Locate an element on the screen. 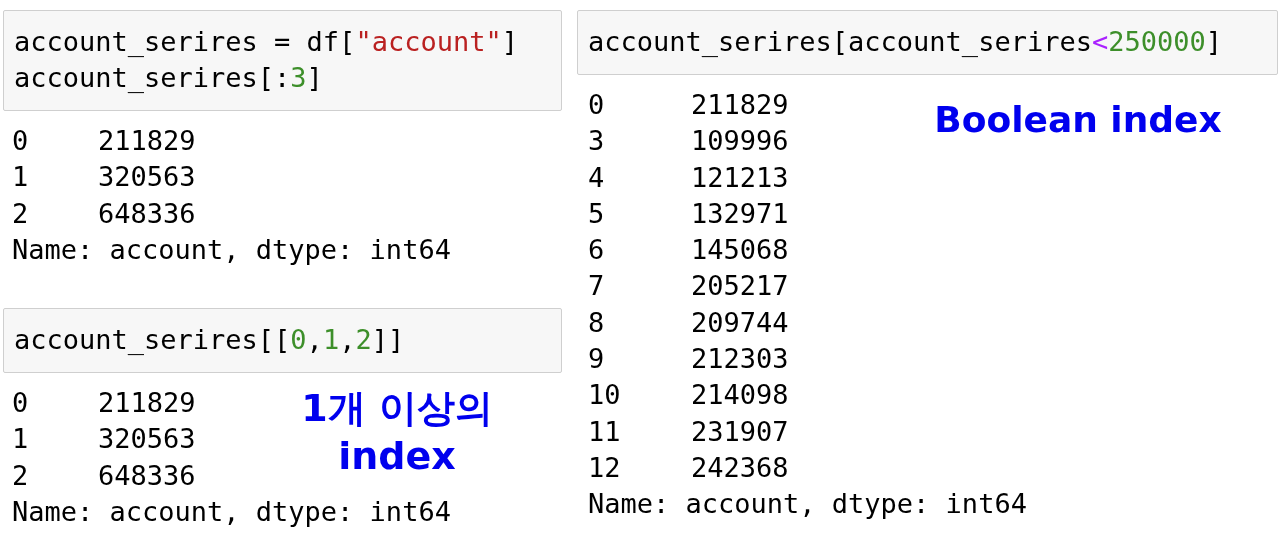 This screenshot has height=558, width=1278. index-label: 8 is located at coordinates (597, 322).